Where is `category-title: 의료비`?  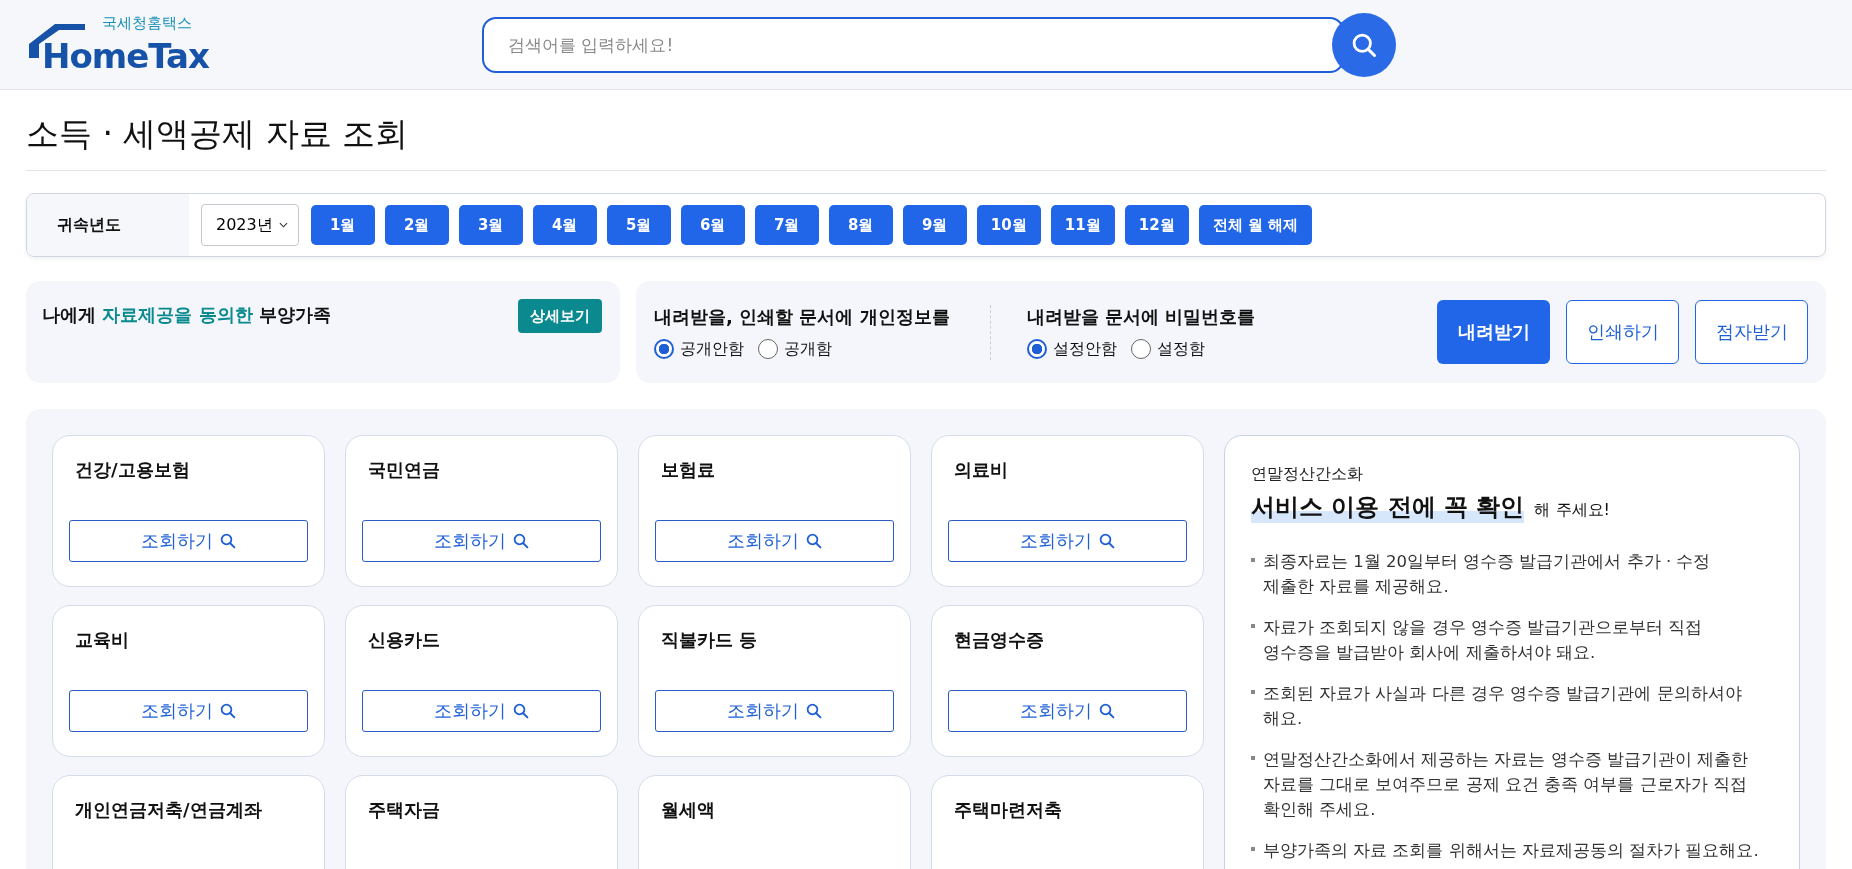
category-title: 의료비 is located at coordinates (981, 470).